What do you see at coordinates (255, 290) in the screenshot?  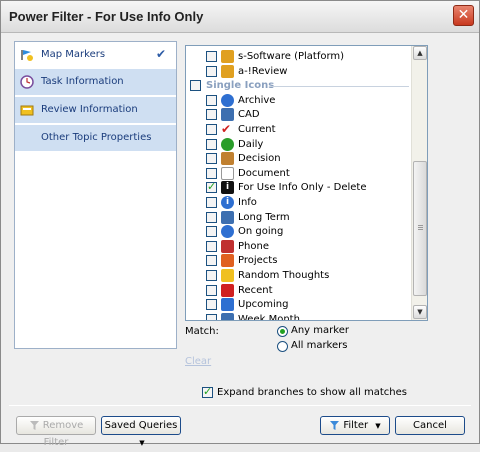 I see `marker-label: Recent` at bounding box center [255, 290].